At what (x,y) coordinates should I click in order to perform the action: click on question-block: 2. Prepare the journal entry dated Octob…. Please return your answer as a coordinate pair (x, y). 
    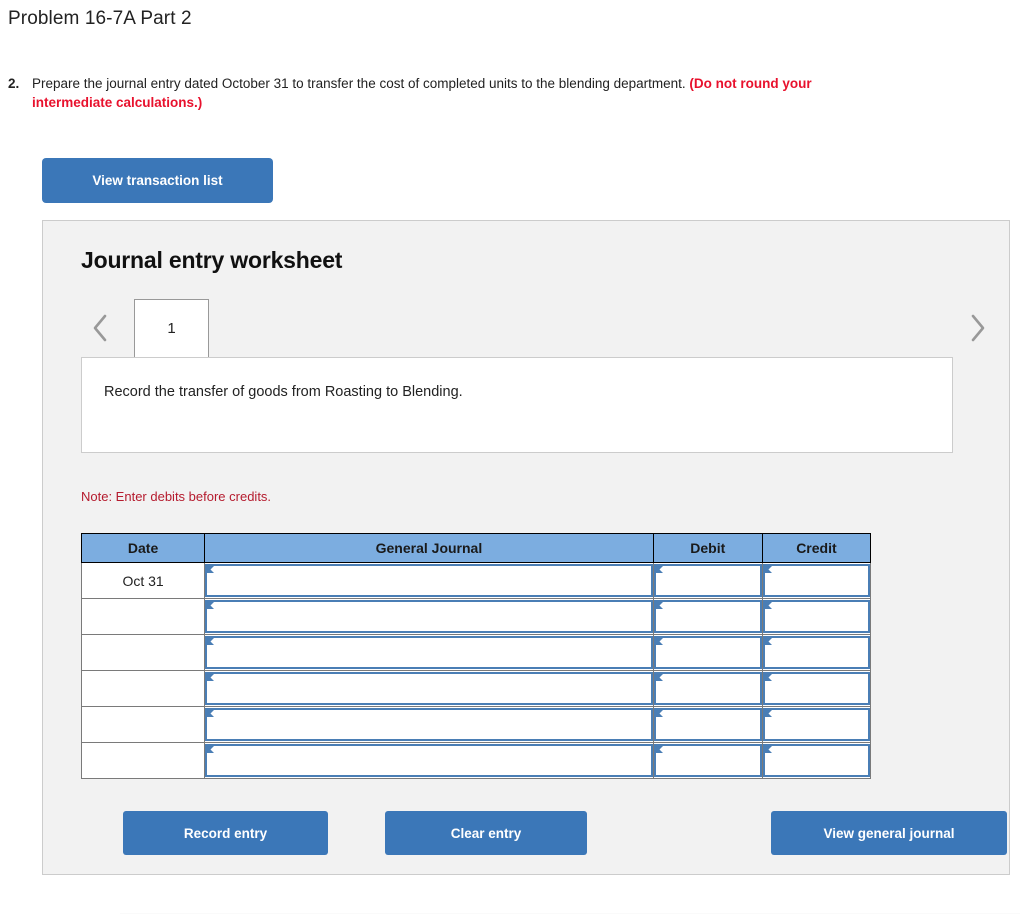
    Looking at the image, I should click on (443, 93).